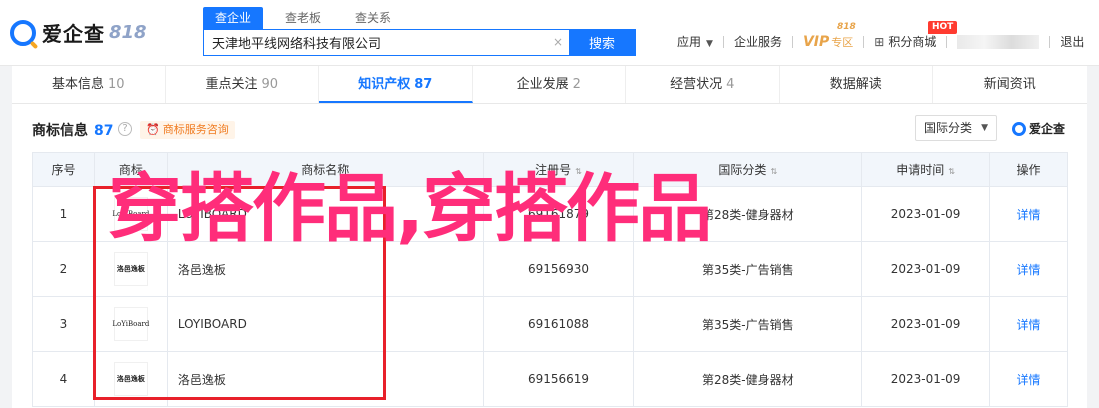  I want to click on nav-points-mall: ⊞ 积分商城, so click(905, 41).